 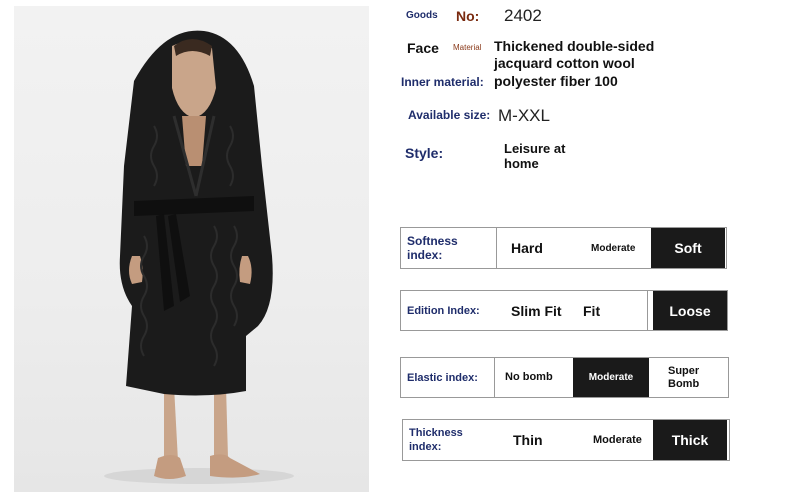 I want to click on inner-material-label: Inner material:, so click(x=442, y=82).